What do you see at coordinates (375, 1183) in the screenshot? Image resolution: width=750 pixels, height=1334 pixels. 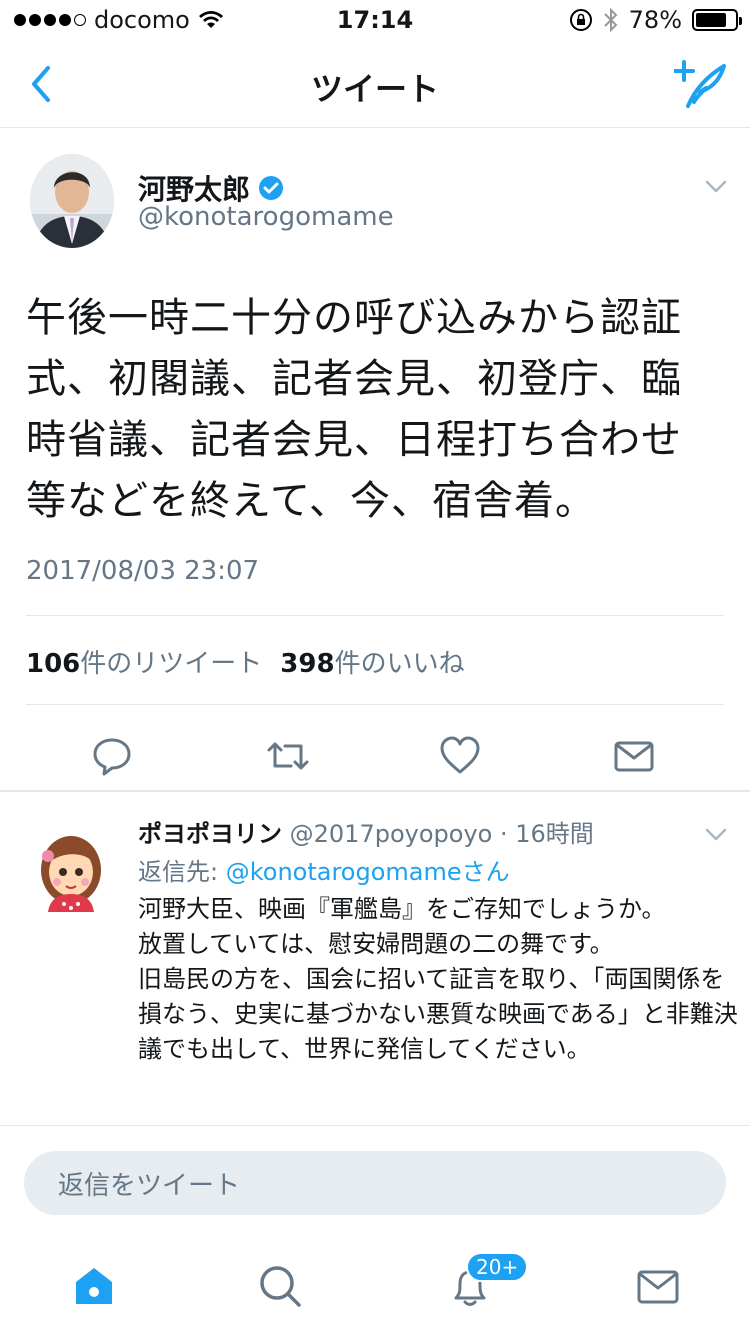 I see `reply-input: 返信をツイート` at bounding box center [375, 1183].